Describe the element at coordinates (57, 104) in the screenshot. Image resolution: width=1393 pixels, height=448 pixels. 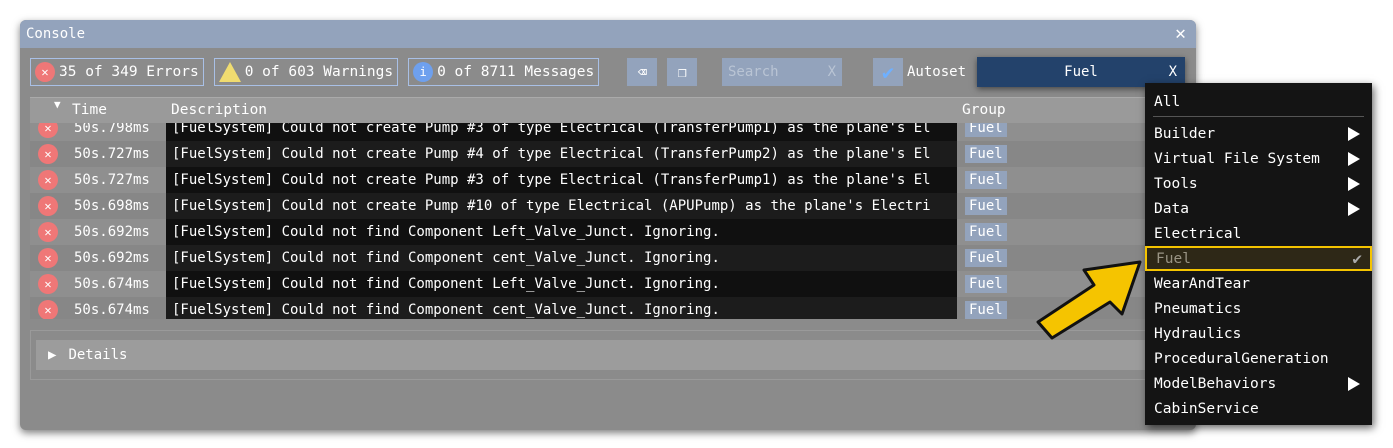
I see `sort-desc-icon: ▼` at that location.